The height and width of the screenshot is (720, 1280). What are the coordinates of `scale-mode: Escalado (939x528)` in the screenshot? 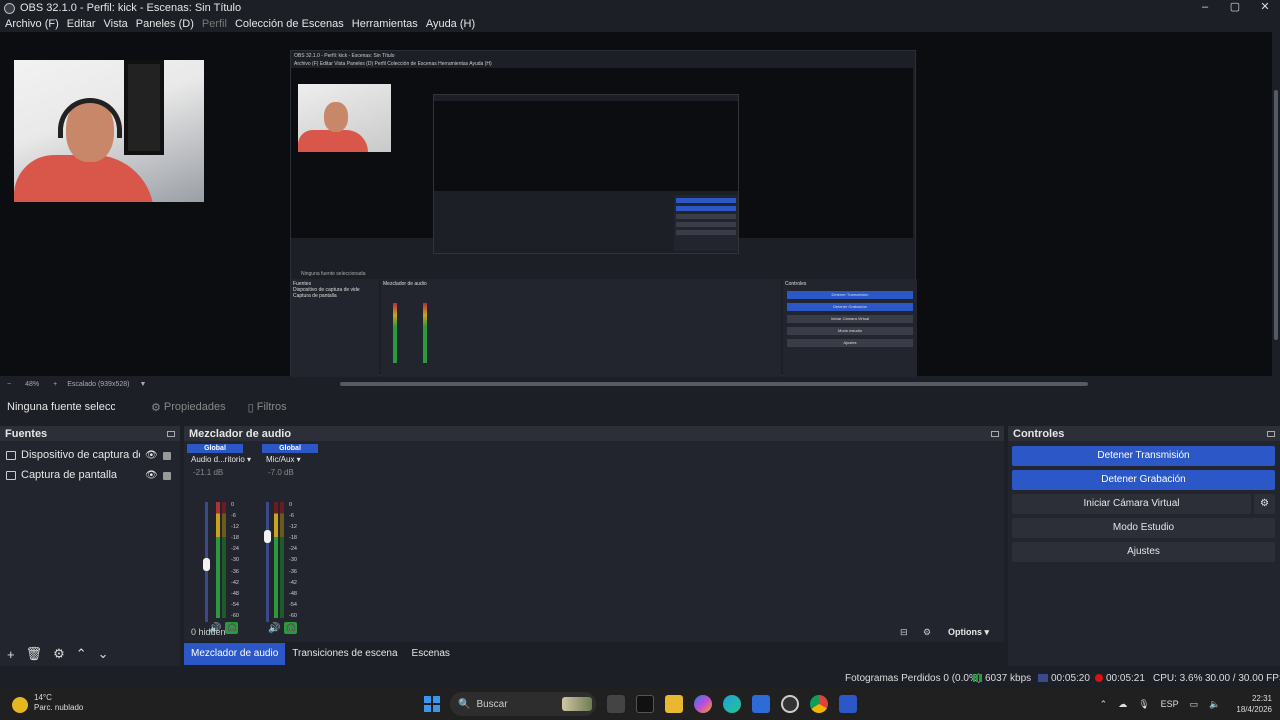 It's located at (98, 384).